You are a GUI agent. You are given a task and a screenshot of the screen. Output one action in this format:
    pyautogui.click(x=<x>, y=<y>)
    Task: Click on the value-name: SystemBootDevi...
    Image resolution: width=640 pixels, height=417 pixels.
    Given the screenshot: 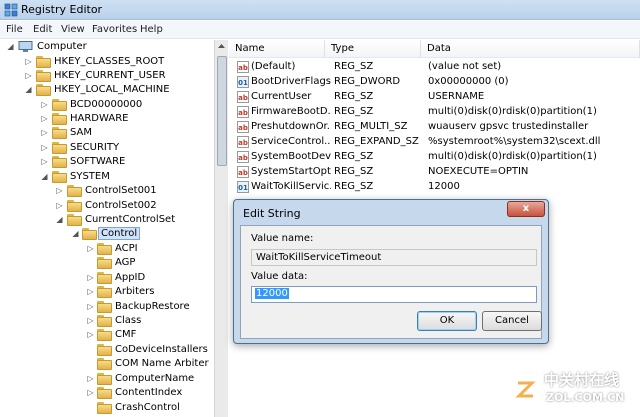 What is the action you would take?
    pyautogui.click(x=291, y=156)
    